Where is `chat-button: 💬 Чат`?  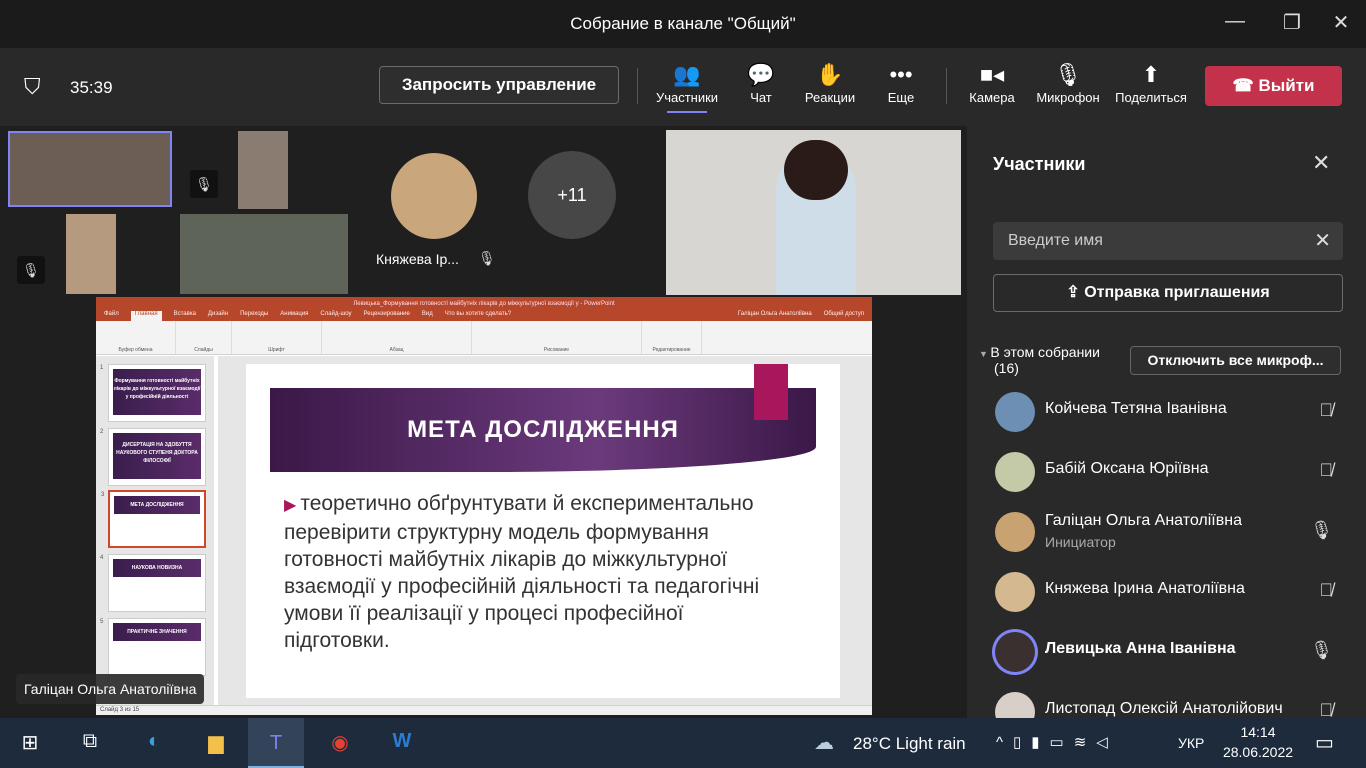 chat-button: 💬 Чат is located at coordinates (761, 82).